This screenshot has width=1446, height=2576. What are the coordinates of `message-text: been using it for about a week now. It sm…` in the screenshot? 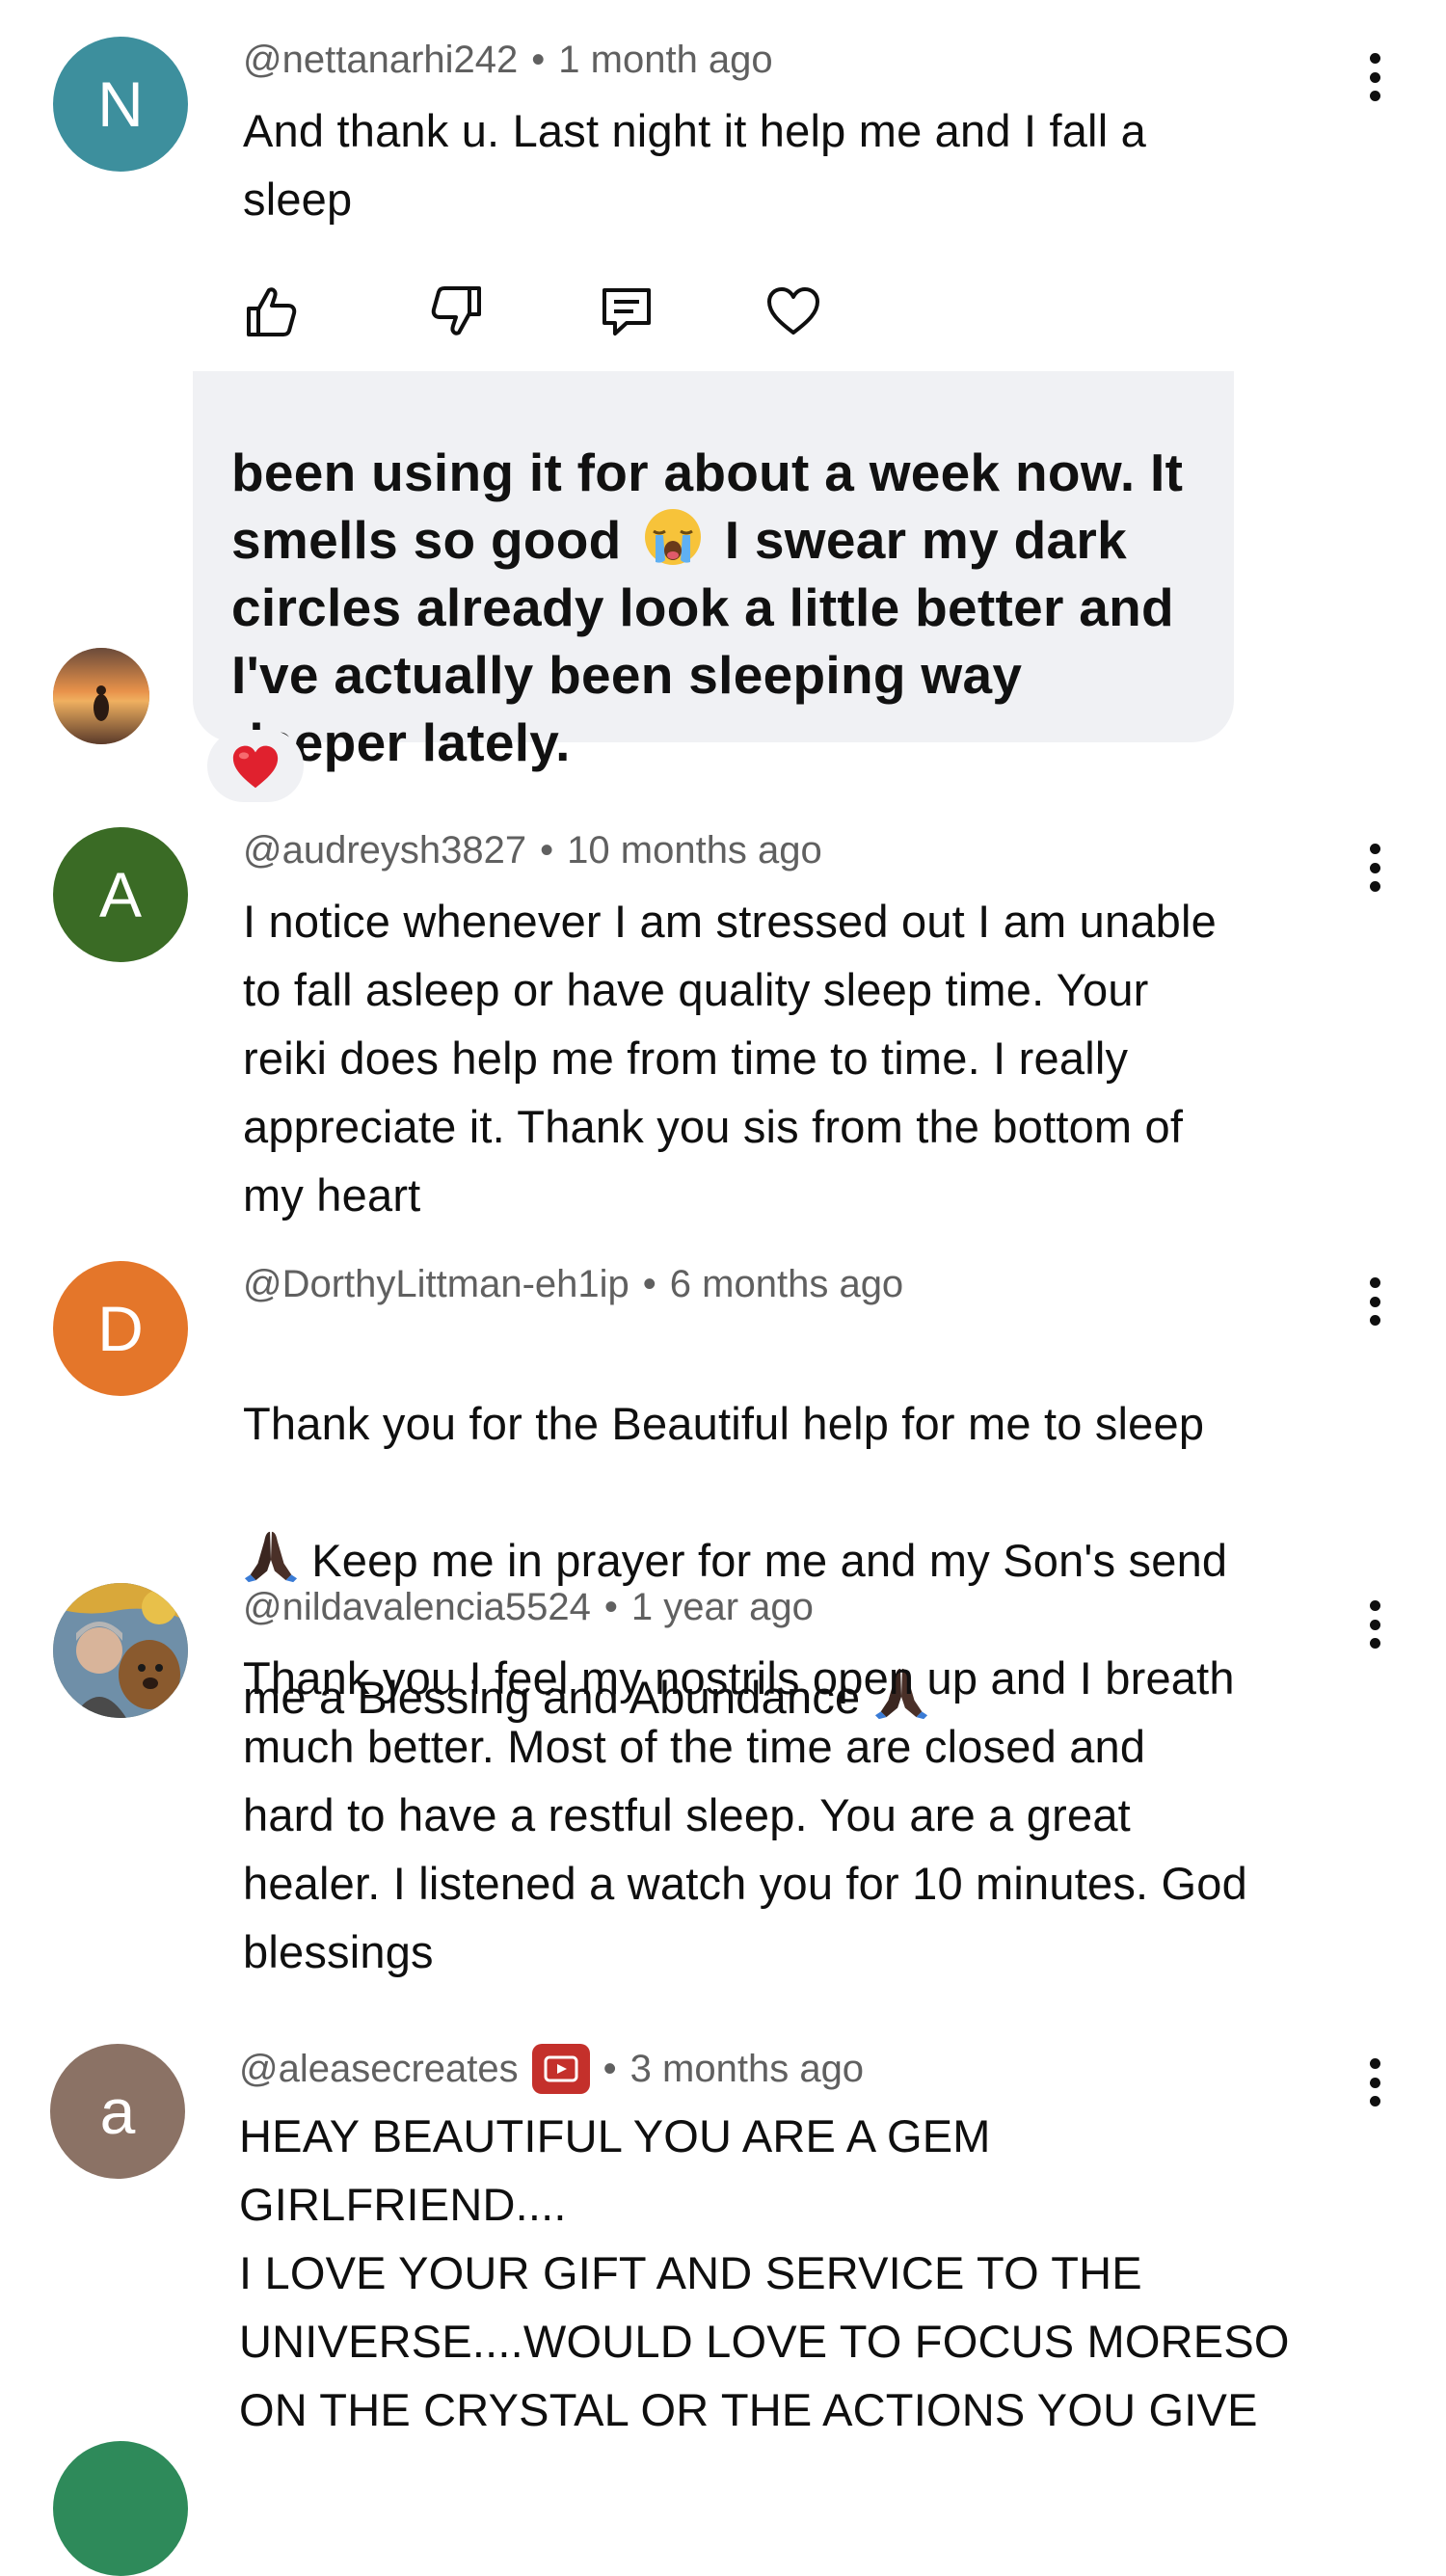 It's located at (707, 574).